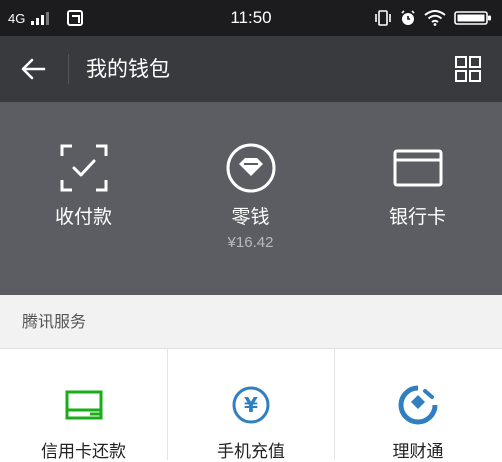  I want to click on status-bar: 4G 11:50, so click(251, 18).